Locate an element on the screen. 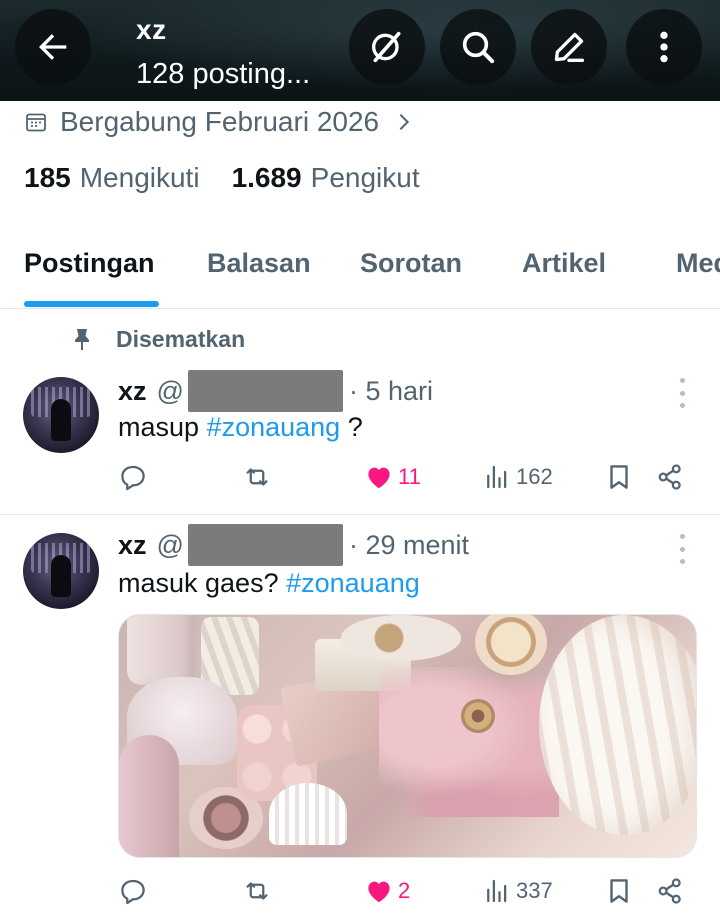  following-label: Mengikuti is located at coordinates (139, 177).